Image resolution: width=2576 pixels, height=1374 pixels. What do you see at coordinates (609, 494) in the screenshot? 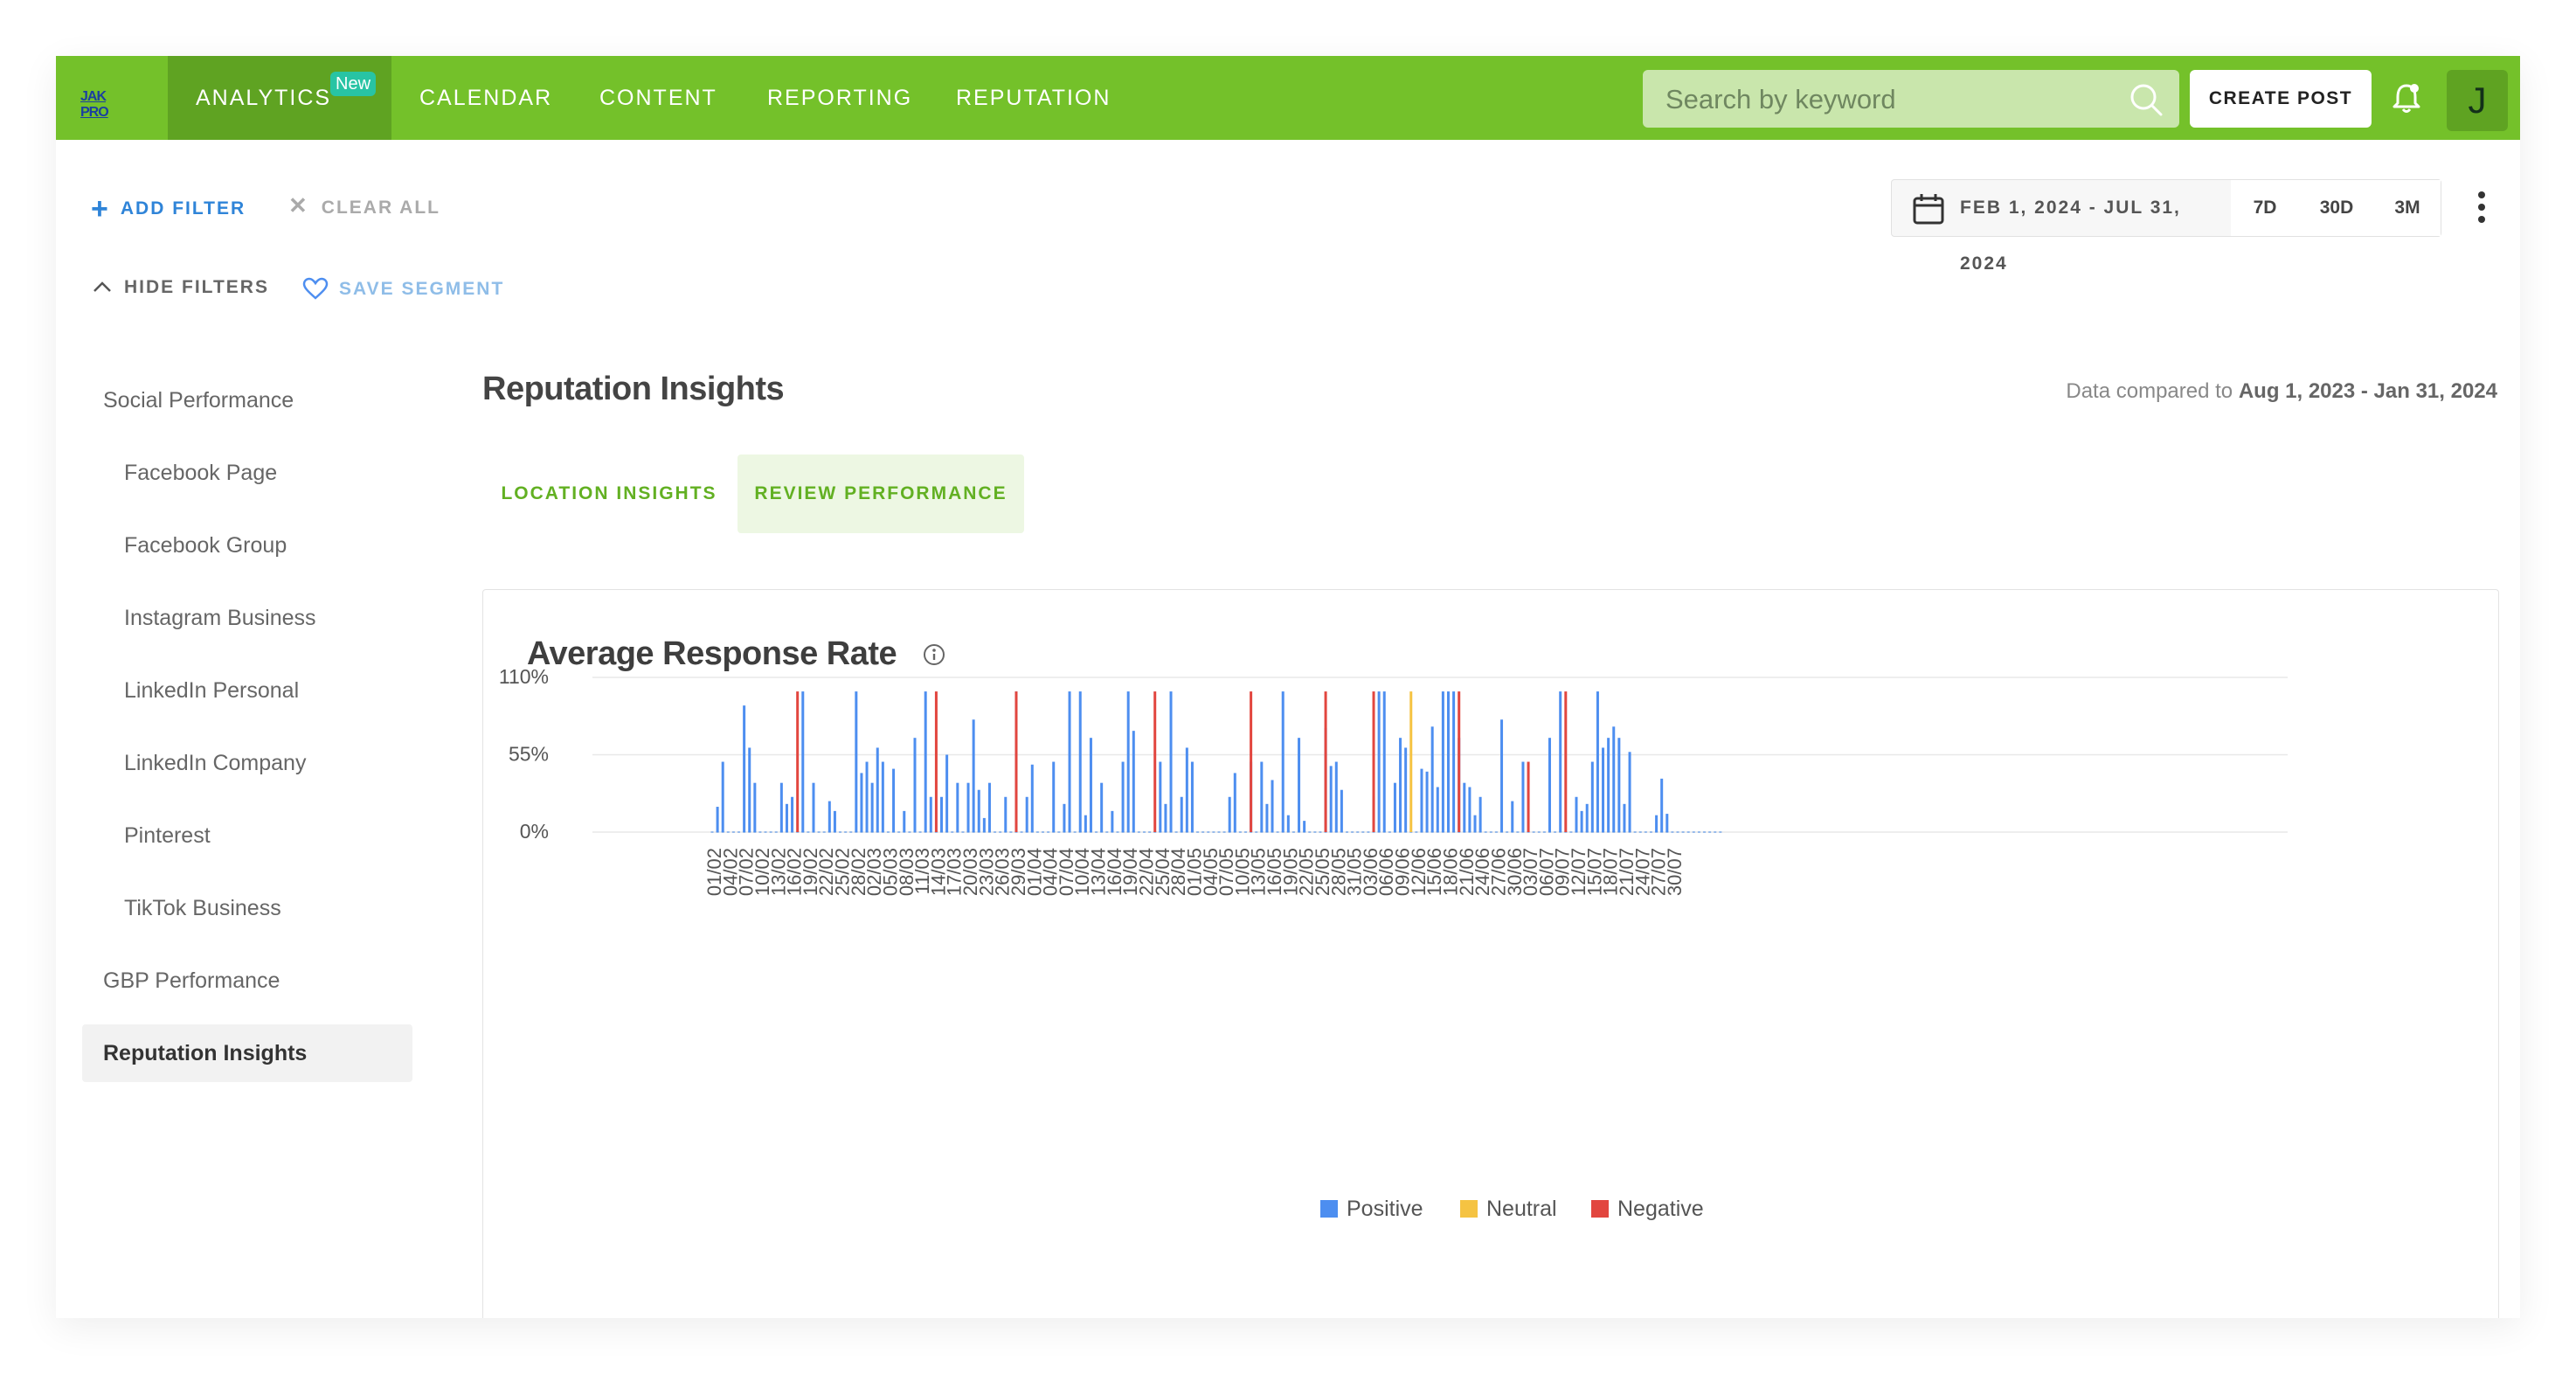
I see `tab-location-insights: LOCATION INSIGHTS` at bounding box center [609, 494].